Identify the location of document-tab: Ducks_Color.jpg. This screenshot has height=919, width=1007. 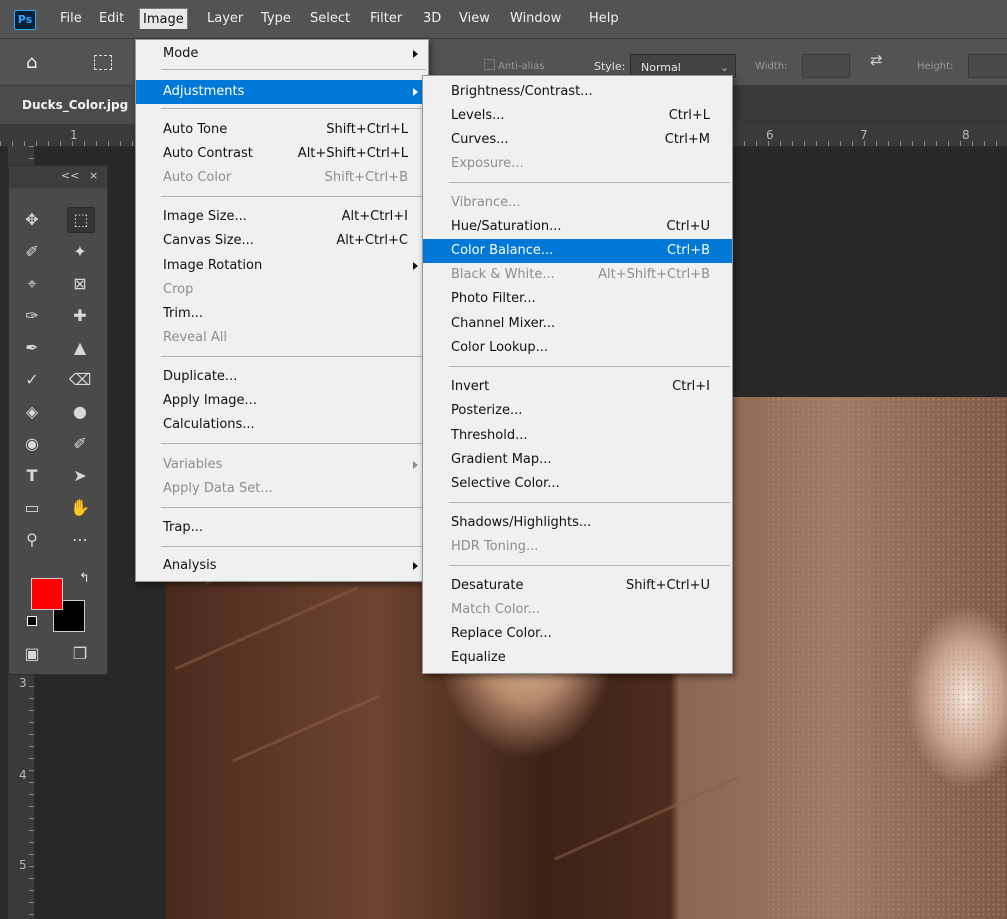
(70, 105).